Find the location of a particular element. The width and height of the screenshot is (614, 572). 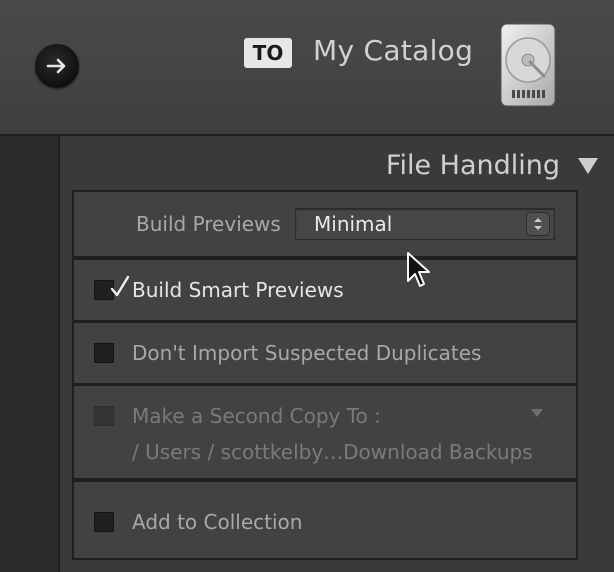

dont-import-duplicates-row: Don't Import Suspected Duplicates is located at coordinates (325, 353).